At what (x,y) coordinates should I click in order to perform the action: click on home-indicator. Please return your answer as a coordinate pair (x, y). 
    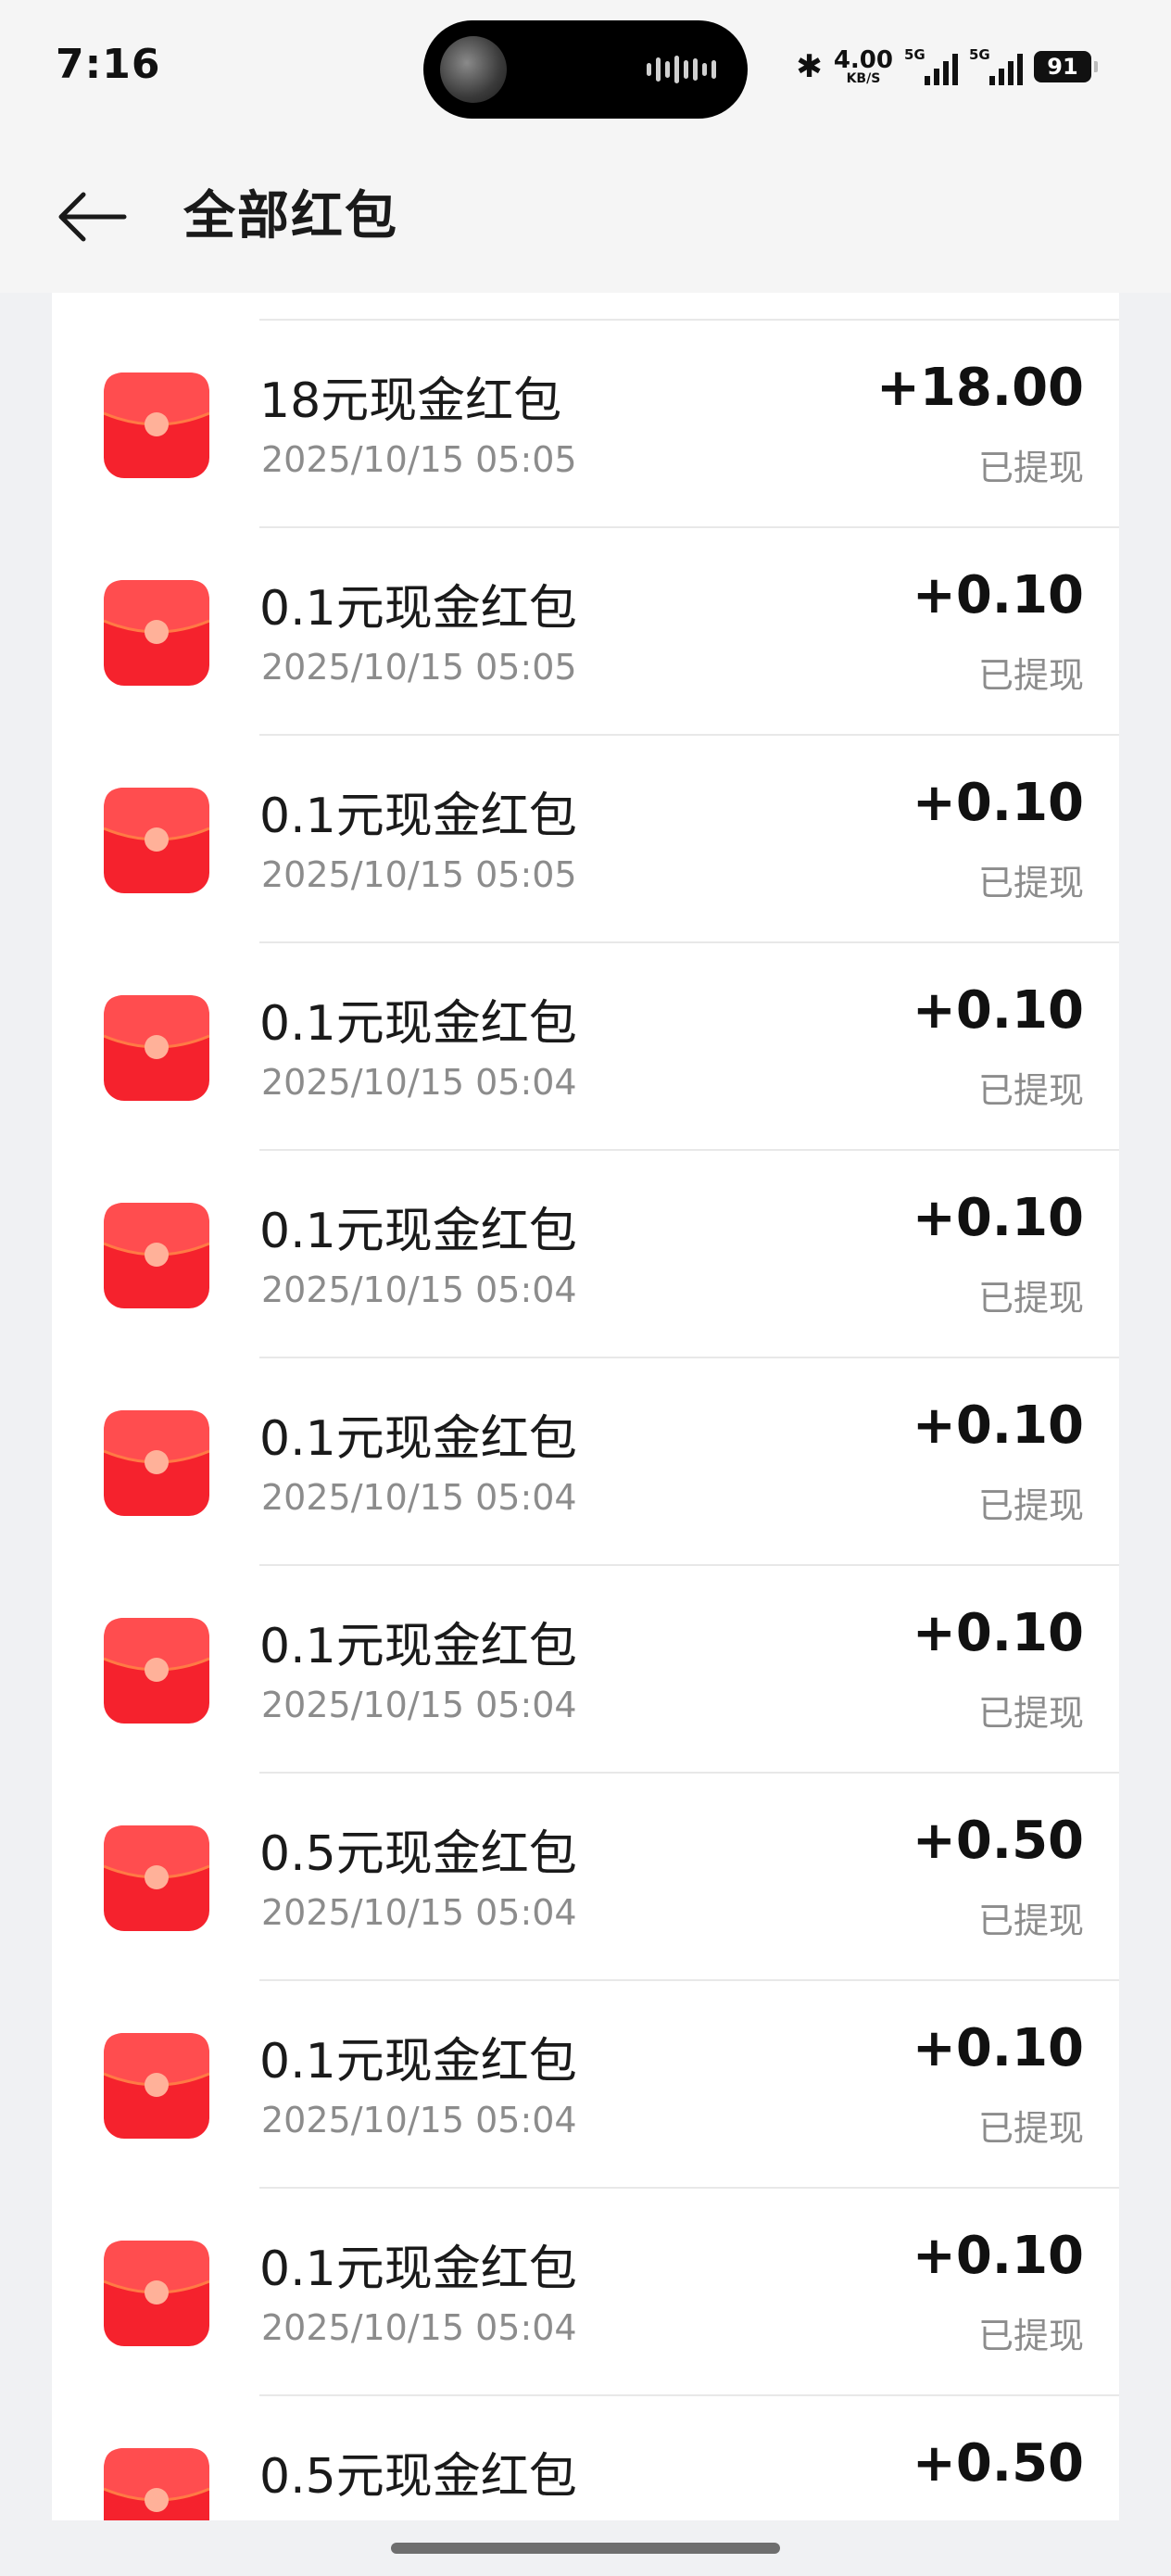
    Looking at the image, I should click on (585, 2548).